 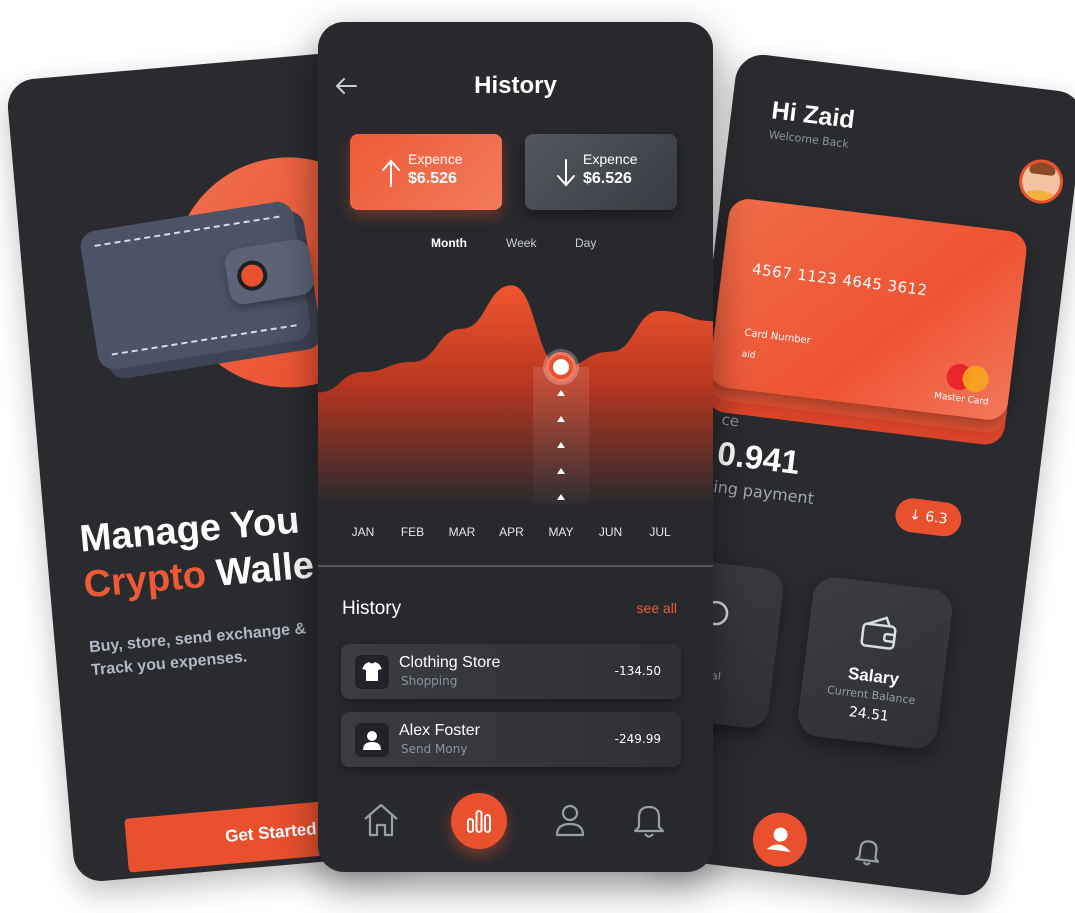 What do you see at coordinates (561, 367) in the screenshot?
I see `highlight-point-center` at bounding box center [561, 367].